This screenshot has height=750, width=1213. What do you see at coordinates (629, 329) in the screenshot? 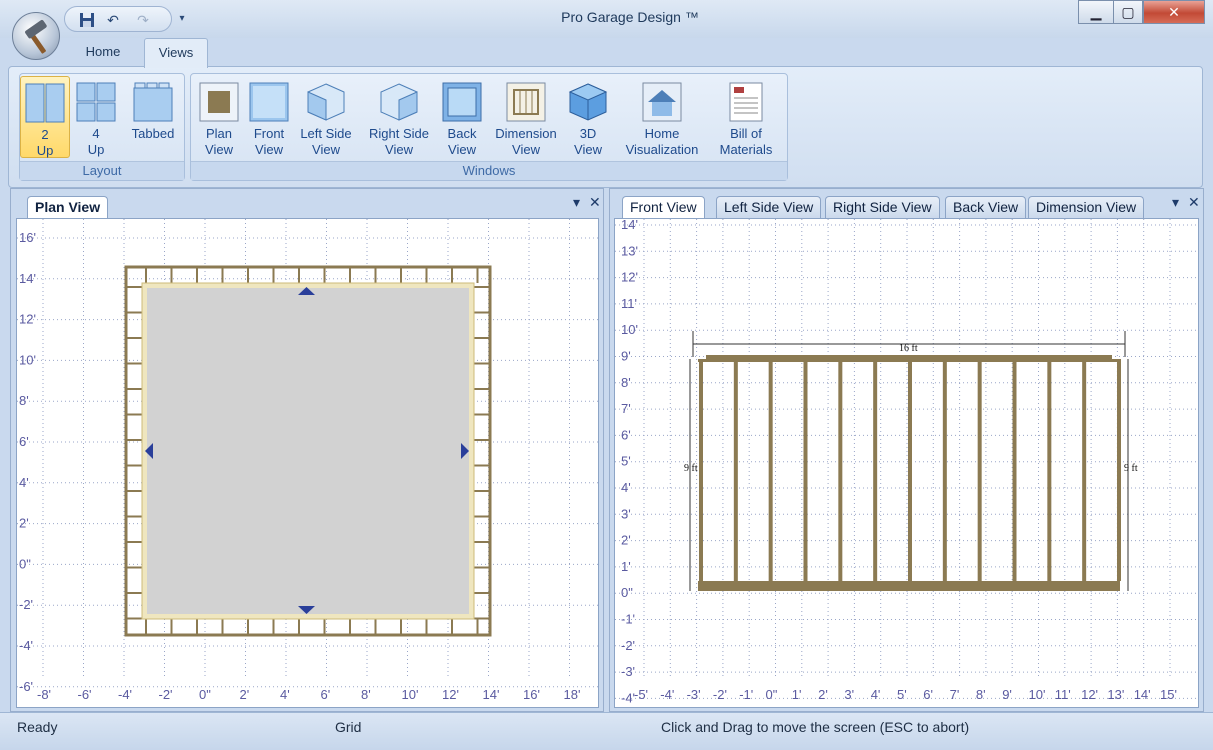
I see `y-axis-label: 10'` at bounding box center [629, 329].